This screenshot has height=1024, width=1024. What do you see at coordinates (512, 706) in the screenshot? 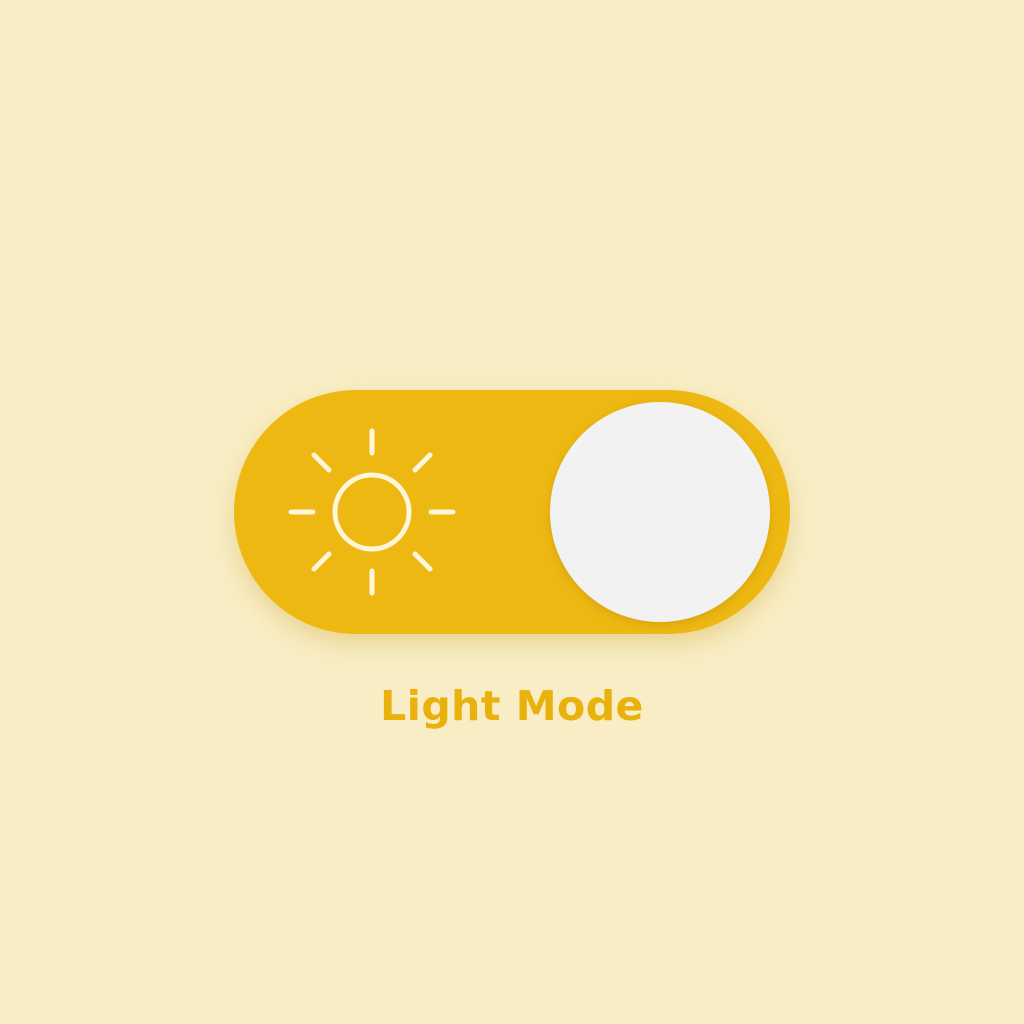
I see `toggle-label: Light Mode` at bounding box center [512, 706].